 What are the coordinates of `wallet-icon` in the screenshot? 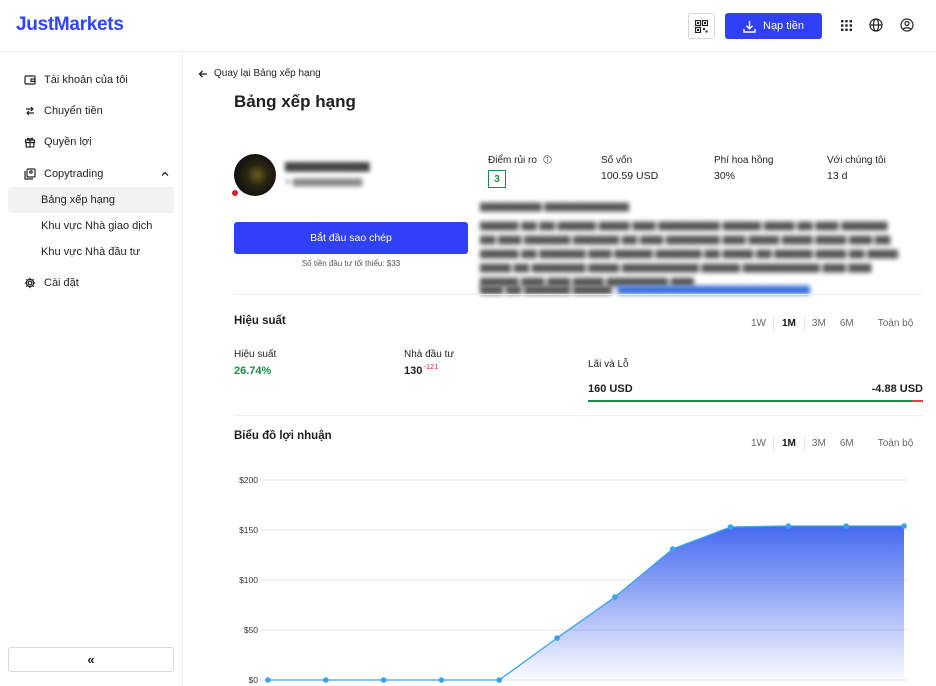 It's located at (30, 80).